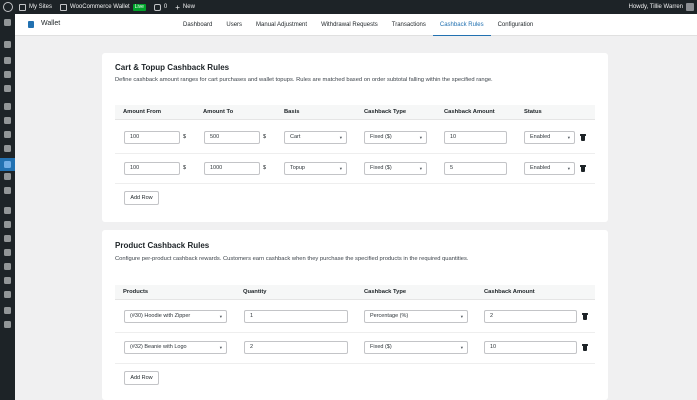 The width and height of the screenshot is (697, 400). What do you see at coordinates (349, 25) in the screenshot?
I see `tab-withdrawal-requests: Withdrawal Requests` at bounding box center [349, 25].